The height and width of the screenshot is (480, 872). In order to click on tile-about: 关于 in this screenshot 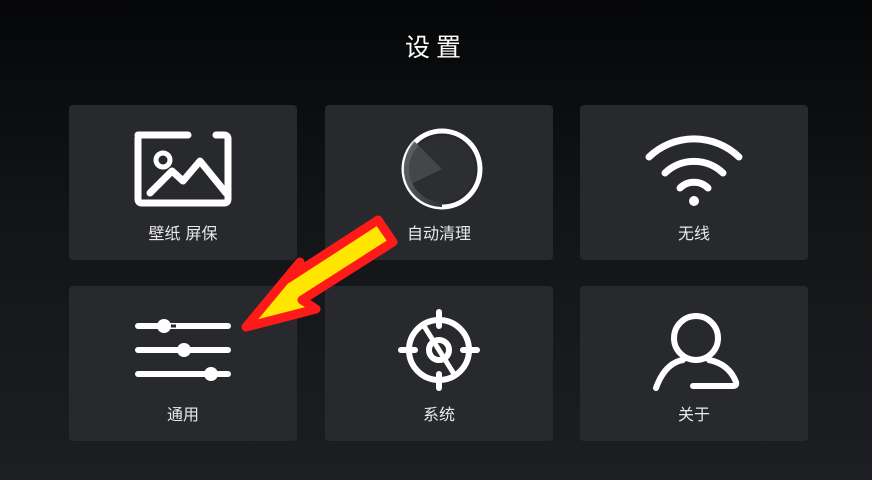, I will do `click(694, 363)`.